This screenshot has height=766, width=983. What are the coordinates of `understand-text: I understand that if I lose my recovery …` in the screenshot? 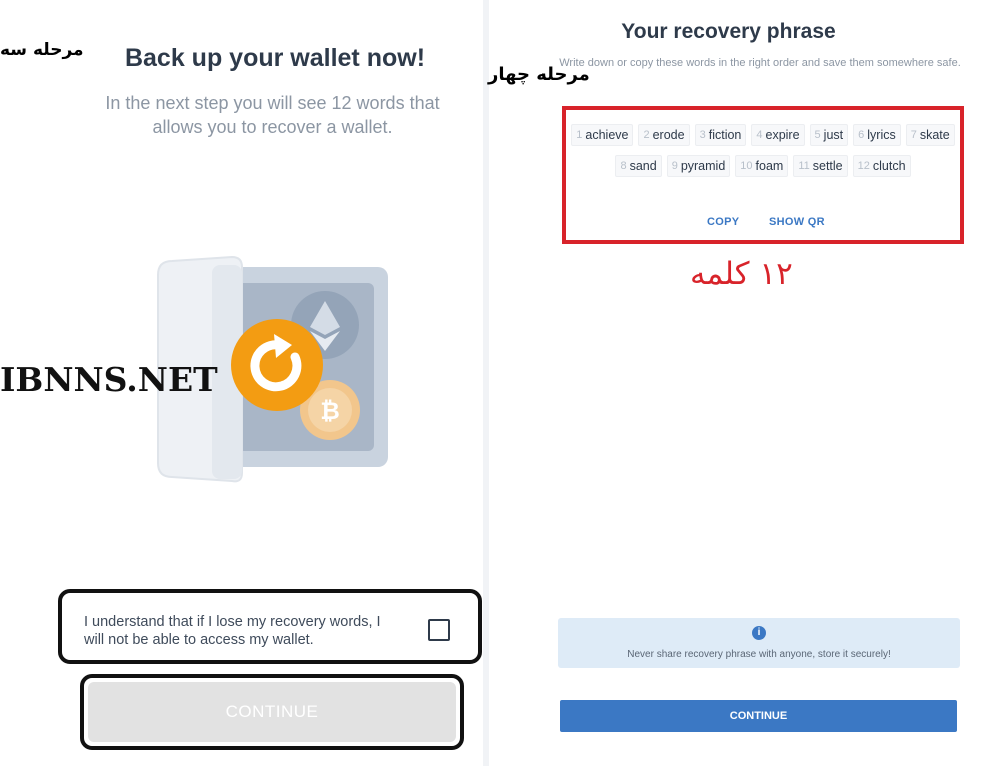 It's located at (232, 631).